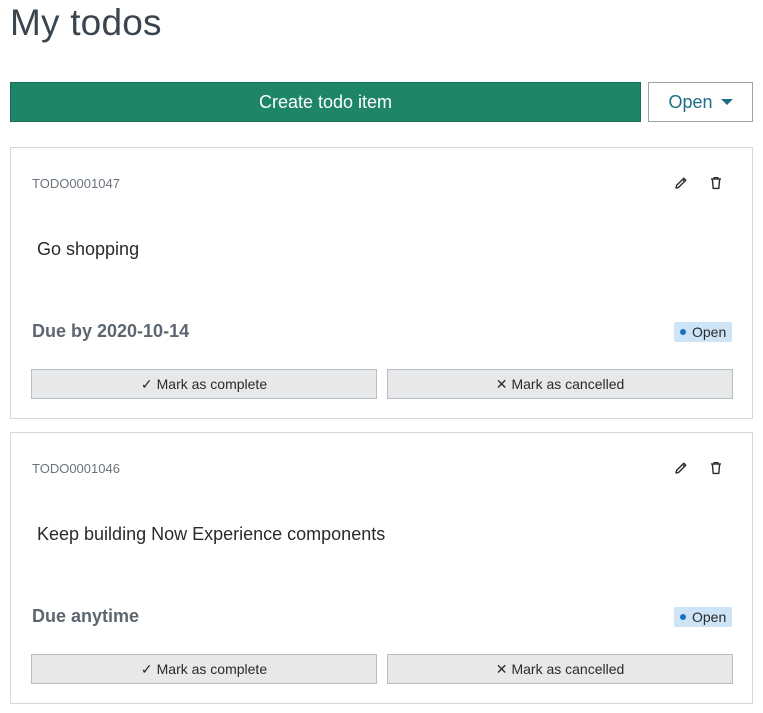 This screenshot has height=713, width=763. Describe the element at coordinates (88, 249) in the screenshot. I see `todo-description: Go shopping` at that location.